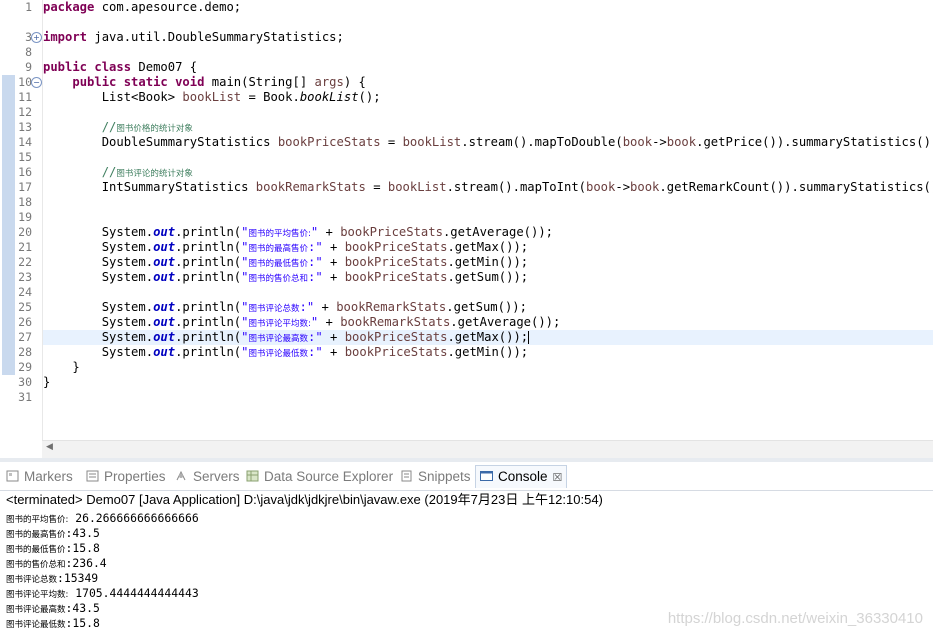 This screenshot has width=933, height=637. I want to click on tab-data-source-explorer: Data Source Explorer, so click(319, 477).